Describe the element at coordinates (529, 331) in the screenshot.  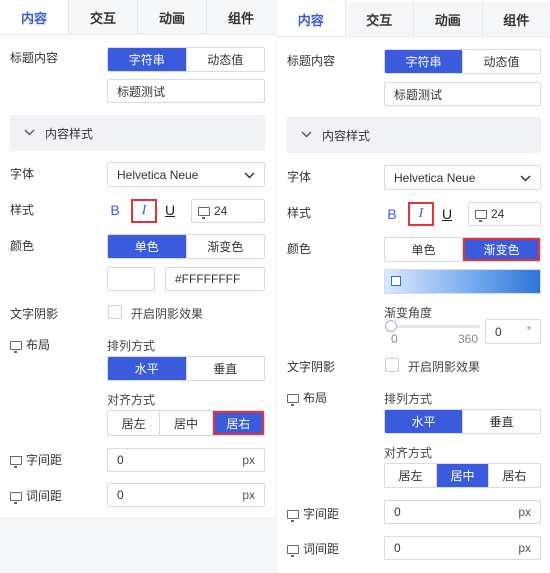
I see `degree-symbol: °` at that location.